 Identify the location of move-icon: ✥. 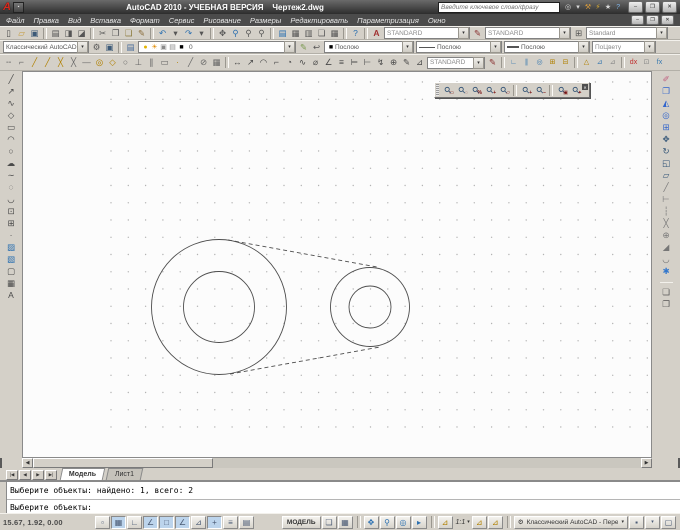
(666, 139).